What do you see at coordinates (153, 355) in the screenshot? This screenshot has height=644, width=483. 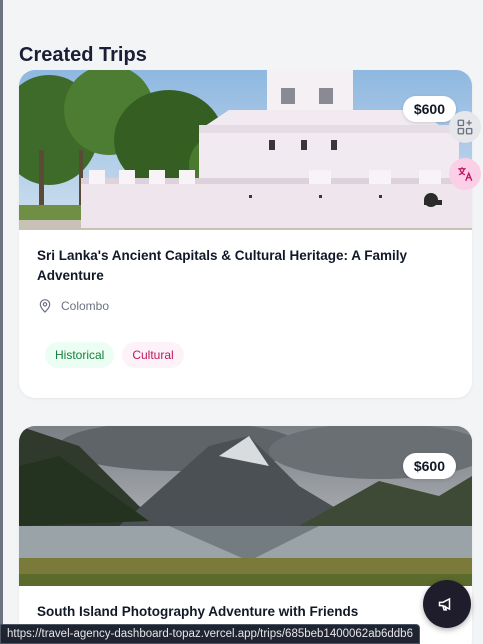 I see `tag-cultural: Cultural` at bounding box center [153, 355].